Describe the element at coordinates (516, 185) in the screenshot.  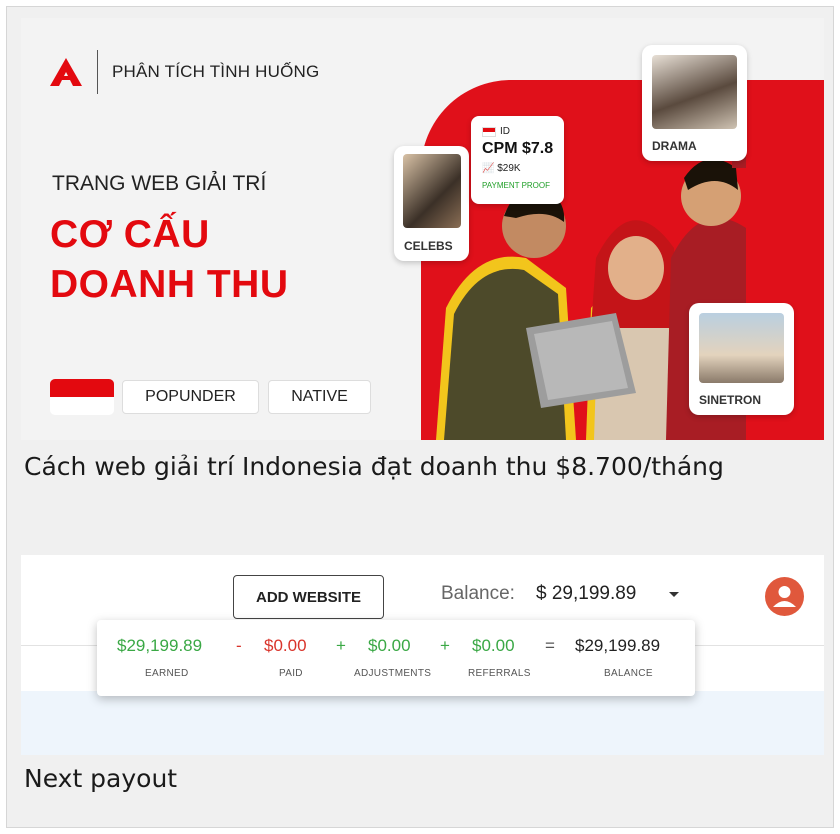
I see `payment-proof-label: PAYMENT PROOF` at that location.